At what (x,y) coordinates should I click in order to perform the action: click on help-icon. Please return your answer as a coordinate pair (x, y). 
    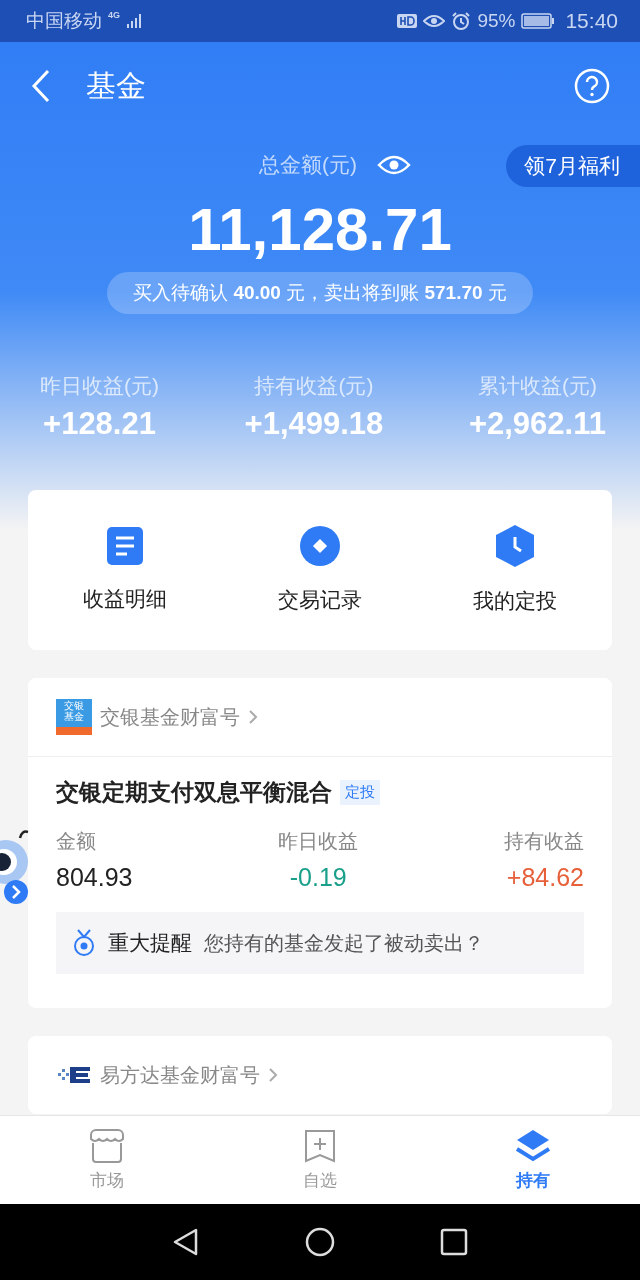
    Looking at the image, I should click on (592, 86).